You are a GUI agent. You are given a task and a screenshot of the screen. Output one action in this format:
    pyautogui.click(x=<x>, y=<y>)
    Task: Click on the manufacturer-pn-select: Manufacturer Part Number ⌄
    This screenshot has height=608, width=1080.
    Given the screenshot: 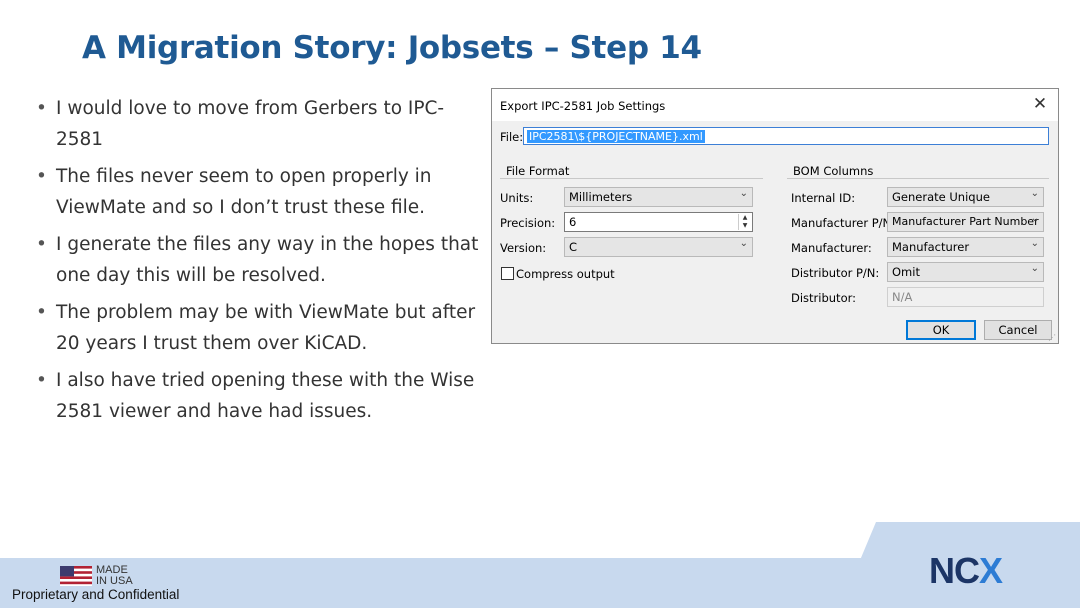 What is the action you would take?
    pyautogui.click(x=965, y=222)
    